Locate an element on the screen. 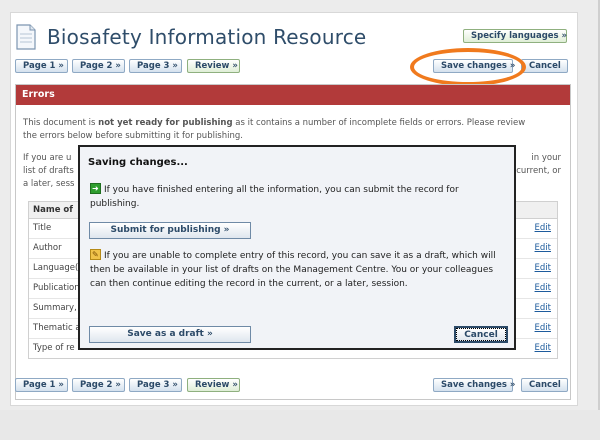  page-3-button: Page 3 » is located at coordinates (155, 66).